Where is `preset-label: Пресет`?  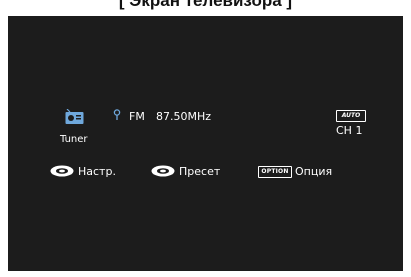 preset-label: Пресет is located at coordinates (199, 171).